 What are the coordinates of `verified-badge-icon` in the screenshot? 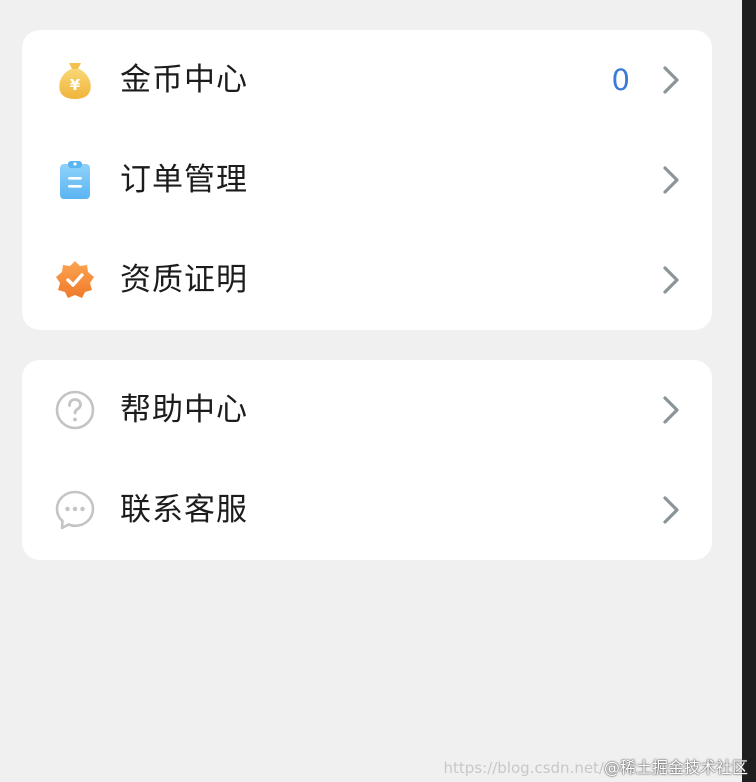 It's located at (75, 280).